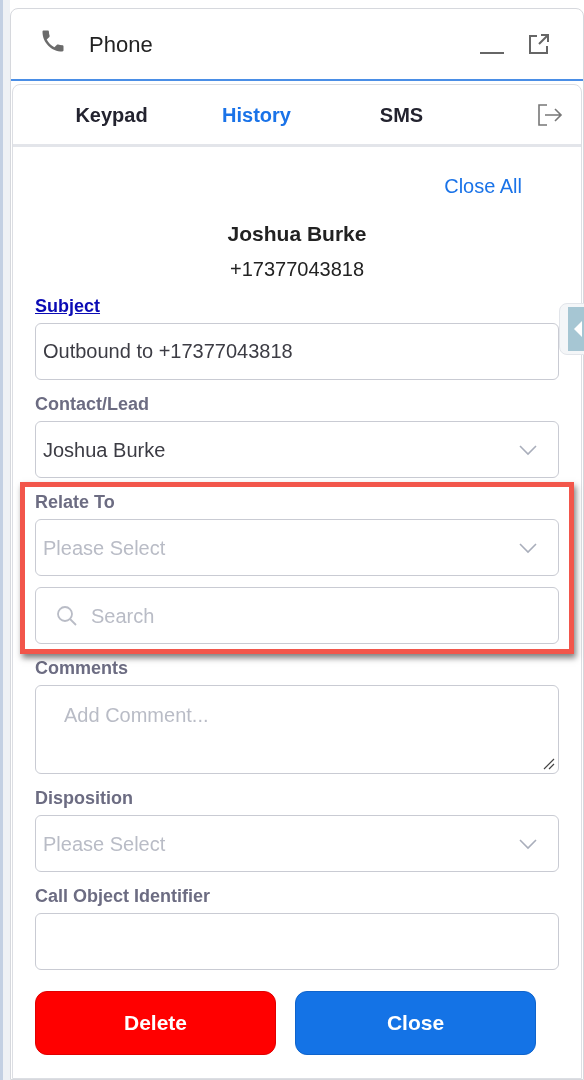 The width and height of the screenshot is (584, 1080). What do you see at coordinates (256, 114) in the screenshot?
I see `tab: History` at bounding box center [256, 114].